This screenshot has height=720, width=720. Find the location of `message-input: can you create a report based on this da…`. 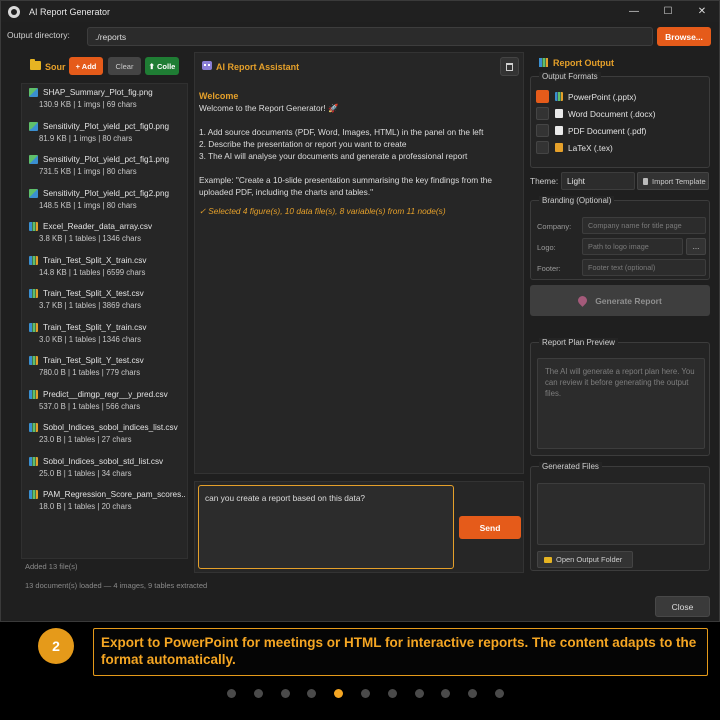

message-input: can you create a report based on this da… is located at coordinates (326, 527).